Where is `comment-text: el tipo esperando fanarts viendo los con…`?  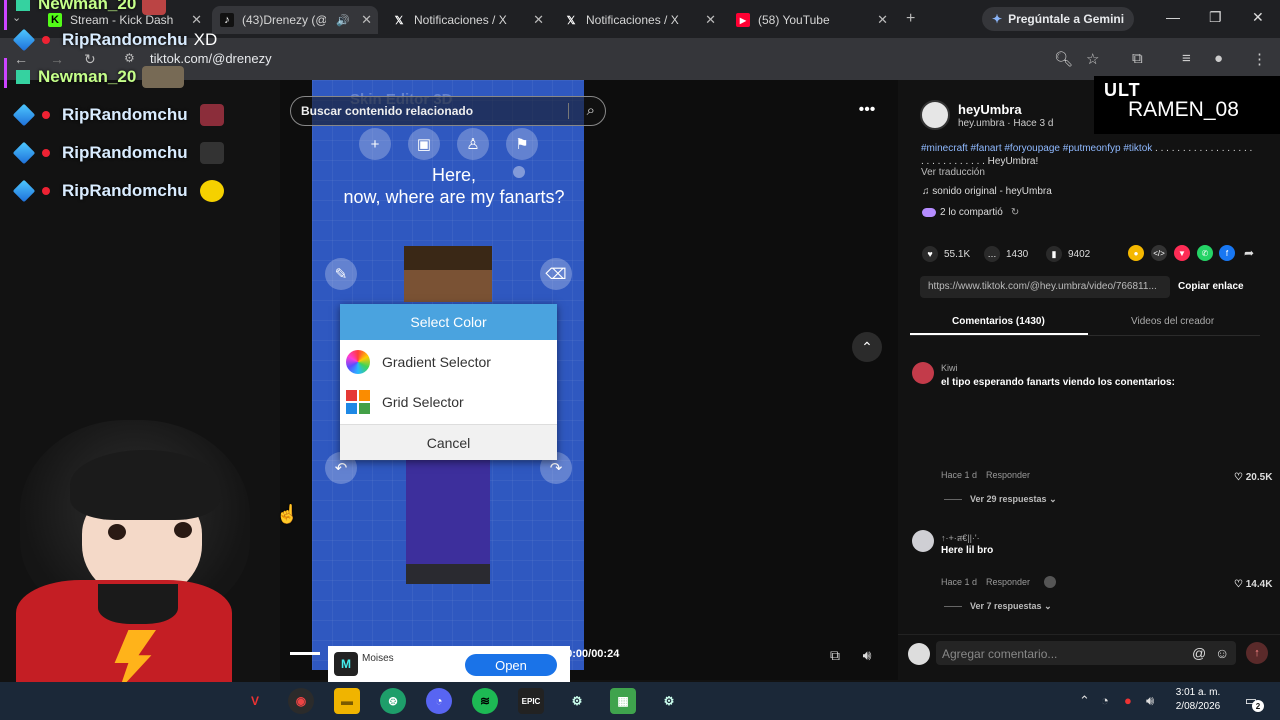
comment-text: el tipo esperando fanarts viendo los con… is located at coordinates (1058, 382).